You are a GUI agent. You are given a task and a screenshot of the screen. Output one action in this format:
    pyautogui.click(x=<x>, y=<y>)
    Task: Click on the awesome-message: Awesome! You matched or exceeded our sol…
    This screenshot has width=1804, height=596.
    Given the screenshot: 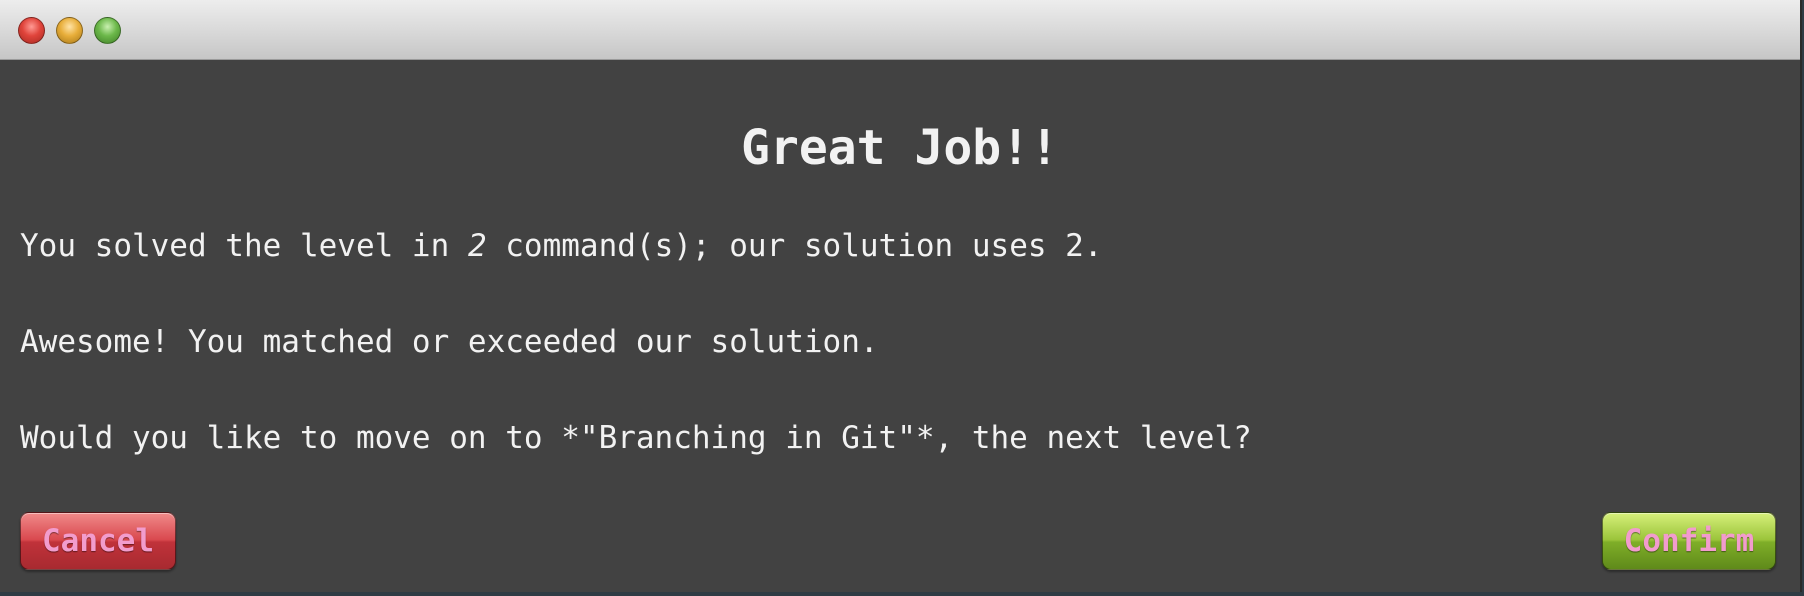 What is the action you would take?
    pyautogui.click(x=449, y=342)
    